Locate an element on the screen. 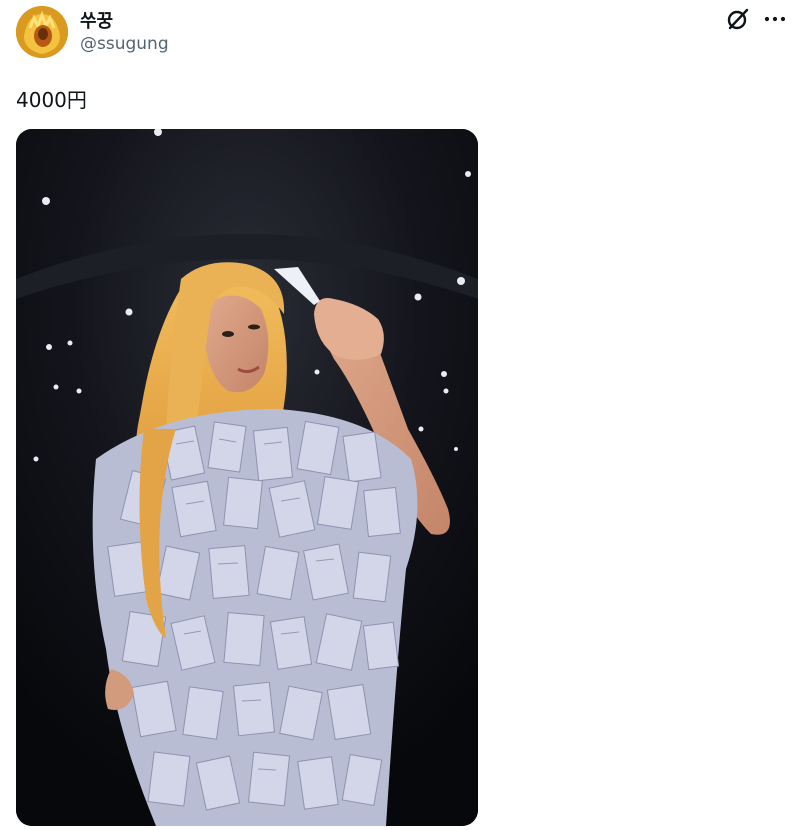 This screenshot has height=830, width=800. more-options-icon is located at coordinates (775, 19).